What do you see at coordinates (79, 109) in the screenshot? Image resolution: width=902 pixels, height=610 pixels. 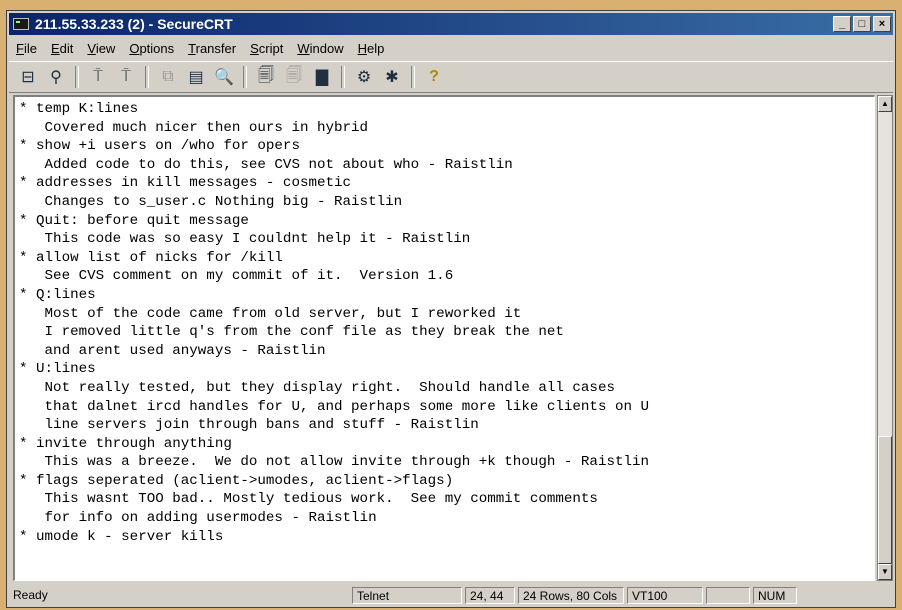 I see `terminal-line: * temp K:lines` at bounding box center [79, 109].